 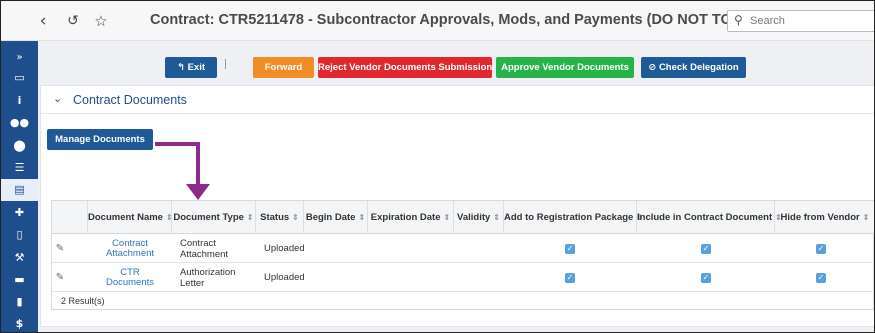 I want to click on column-header-expiration-date: Expiration Date ⇕, so click(x=411, y=217).